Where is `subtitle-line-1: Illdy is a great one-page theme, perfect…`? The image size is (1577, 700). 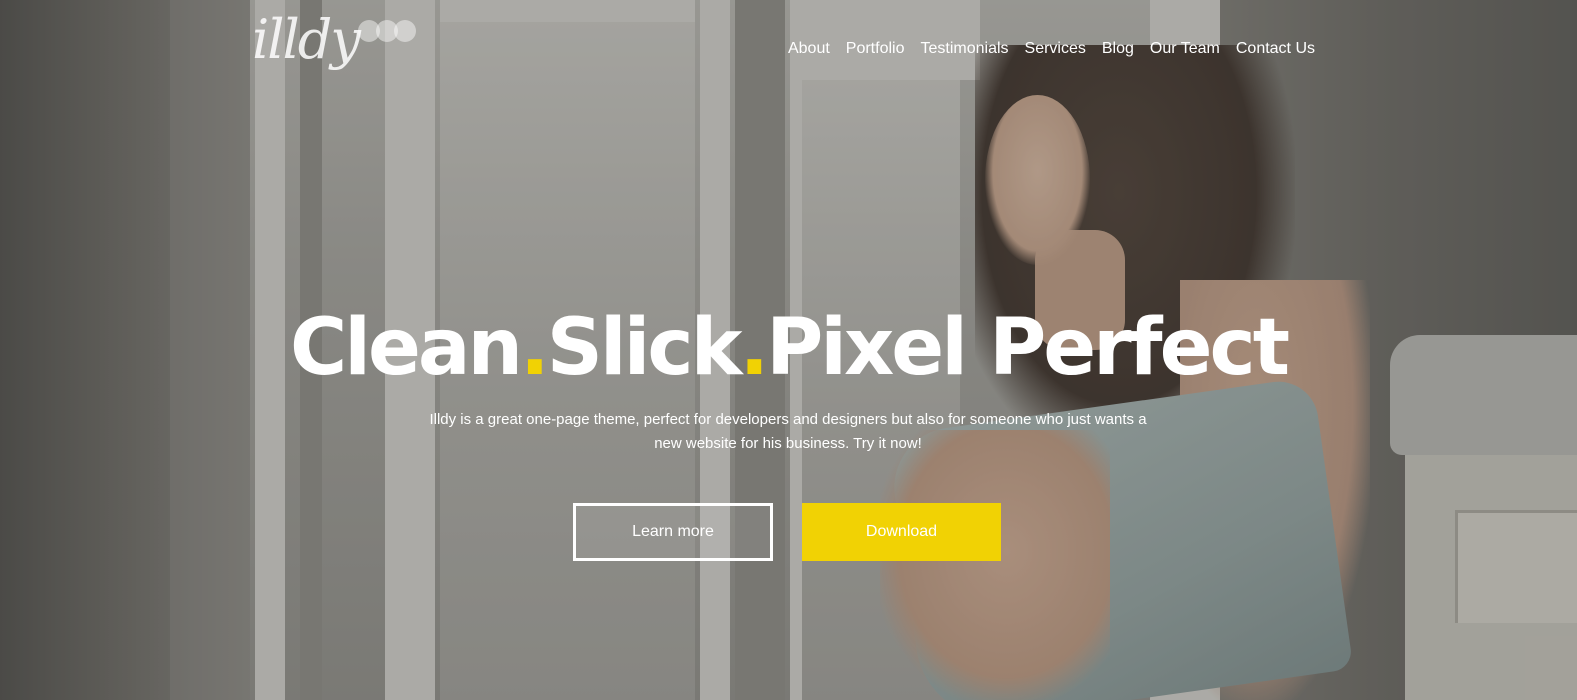 subtitle-line-1: Illdy is a great one-page theme, perfect… is located at coordinates (788, 419).